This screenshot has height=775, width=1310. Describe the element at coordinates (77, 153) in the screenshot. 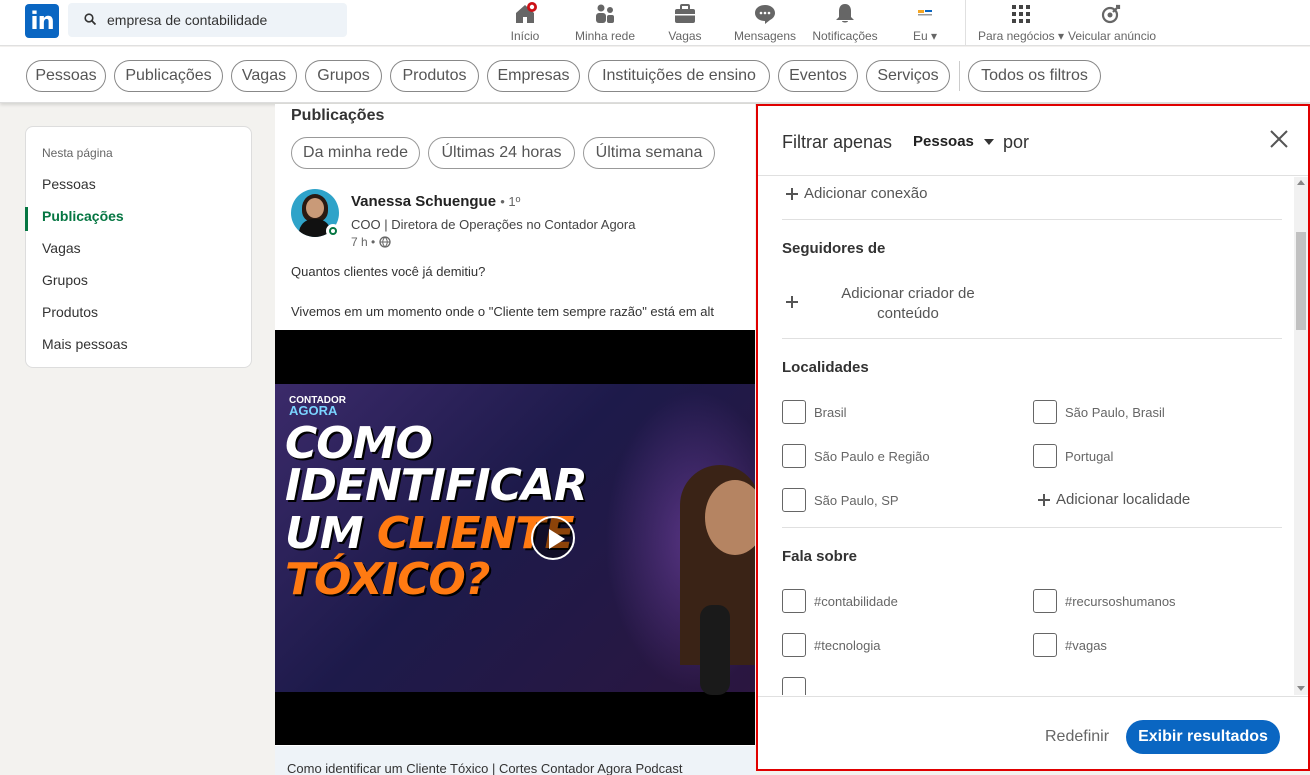

I see `on-this-page-heading: Nesta página` at that location.